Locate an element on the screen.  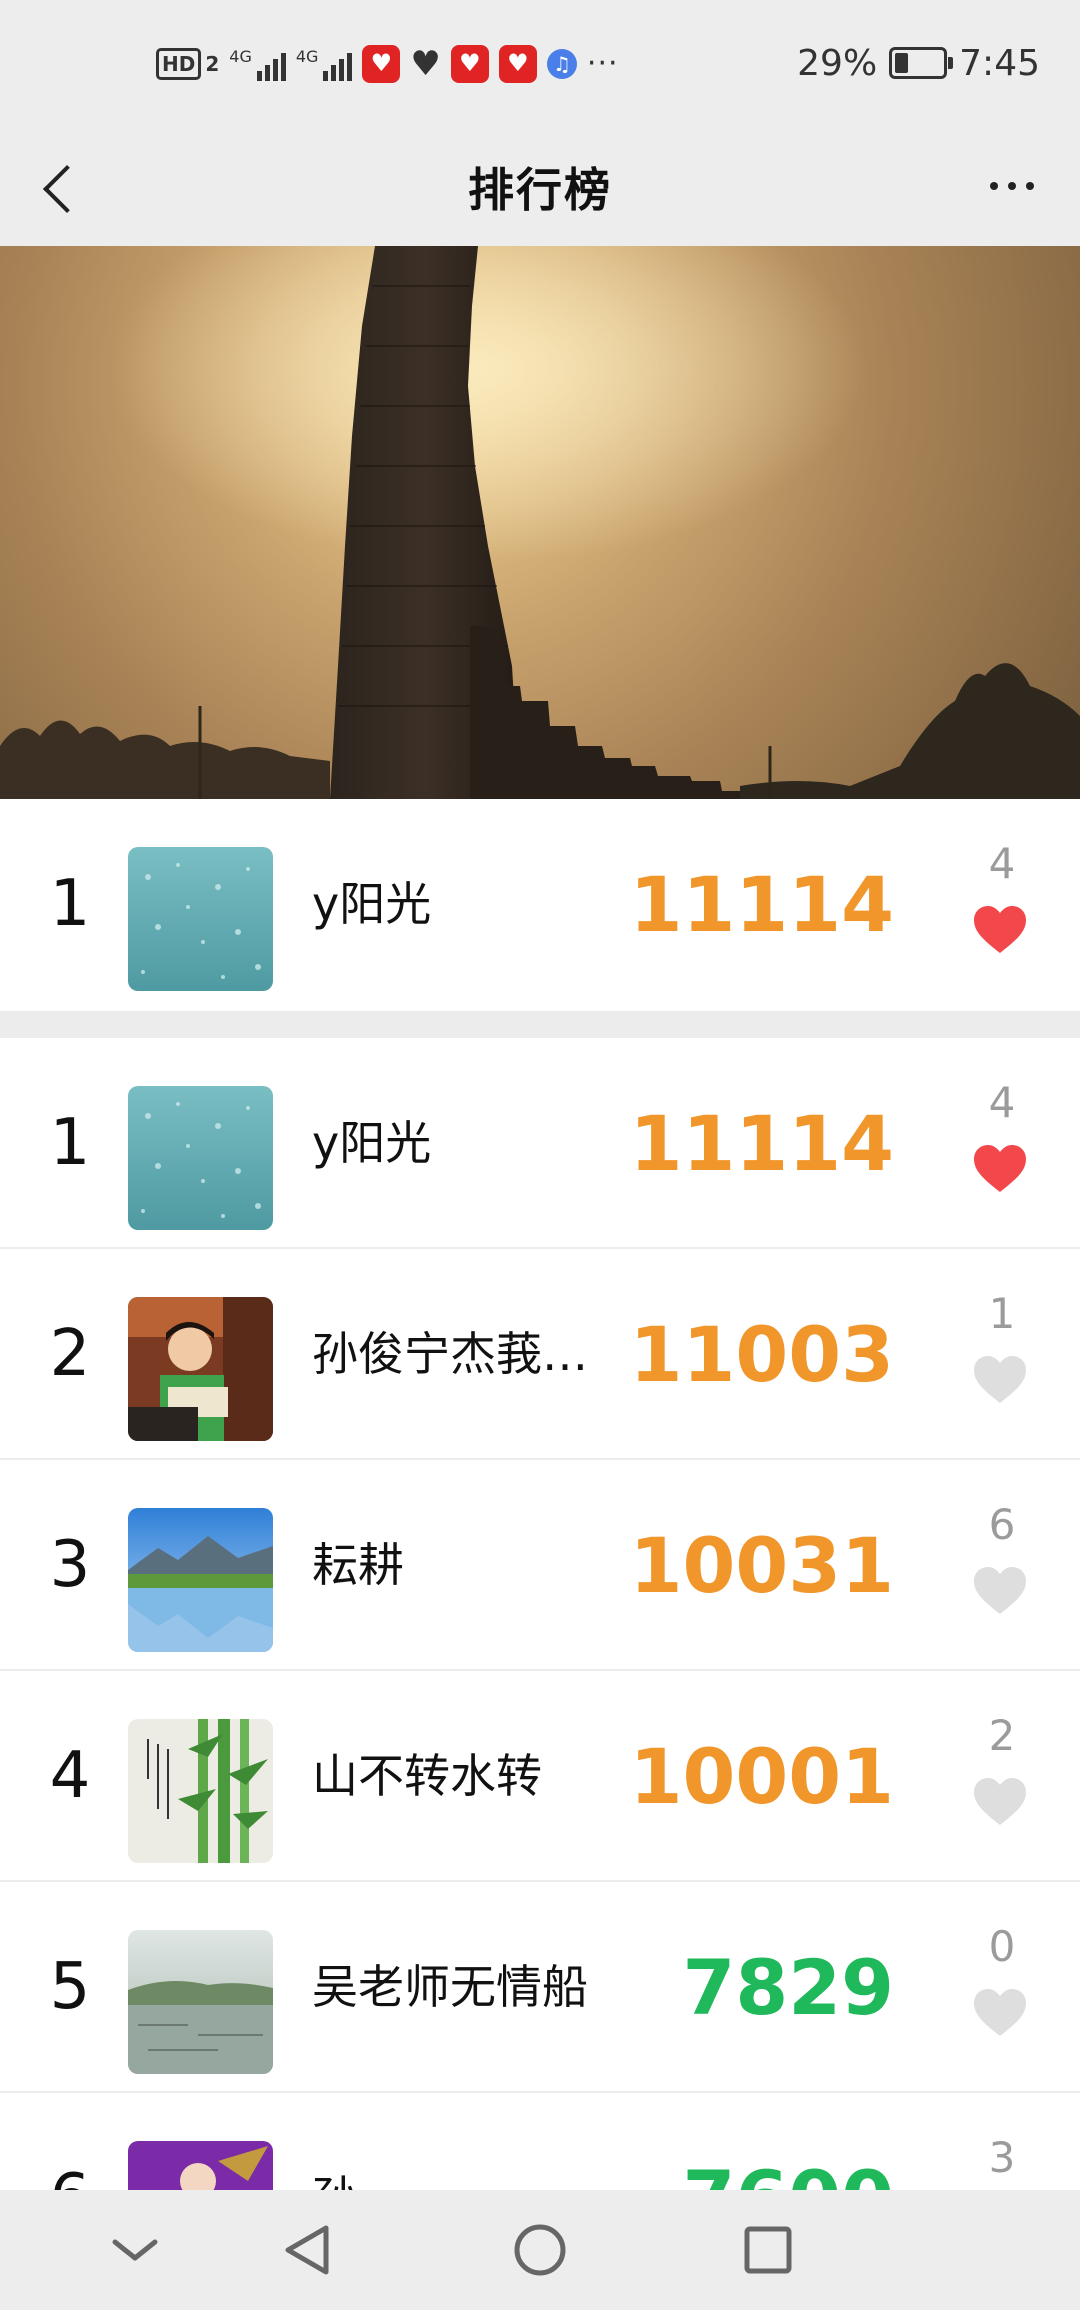
like-count: 3 is located at coordinates (1002, 2157).